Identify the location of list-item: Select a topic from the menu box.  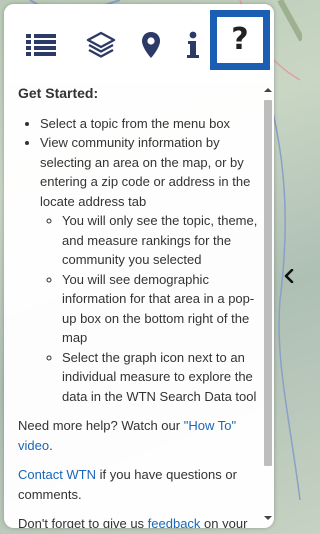
(150, 124).